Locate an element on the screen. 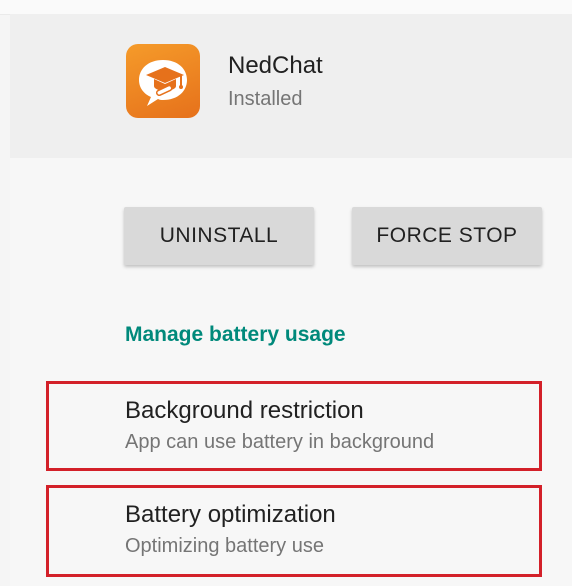 This screenshot has width=572, height=586. battery-optimization-title: Battery optimization is located at coordinates (230, 514).